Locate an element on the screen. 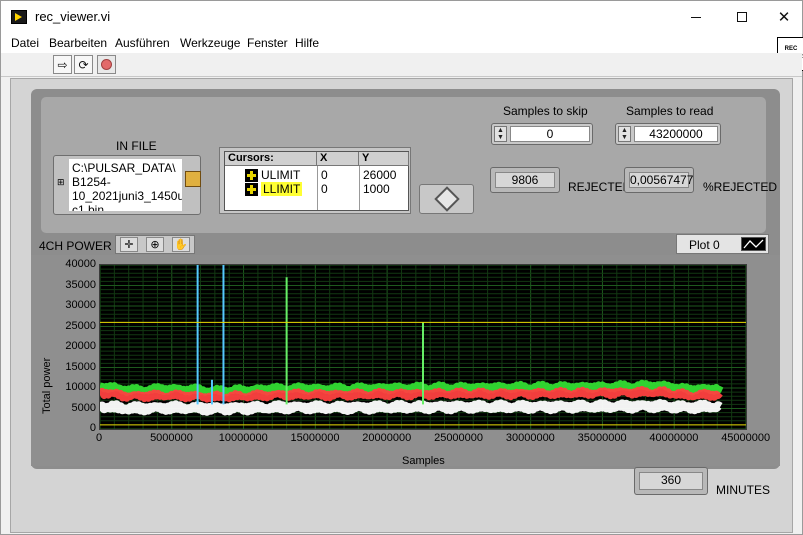 The height and width of the screenshot is (535, 803). minutes-indicator: 360 is located at coordinates (671, 481).